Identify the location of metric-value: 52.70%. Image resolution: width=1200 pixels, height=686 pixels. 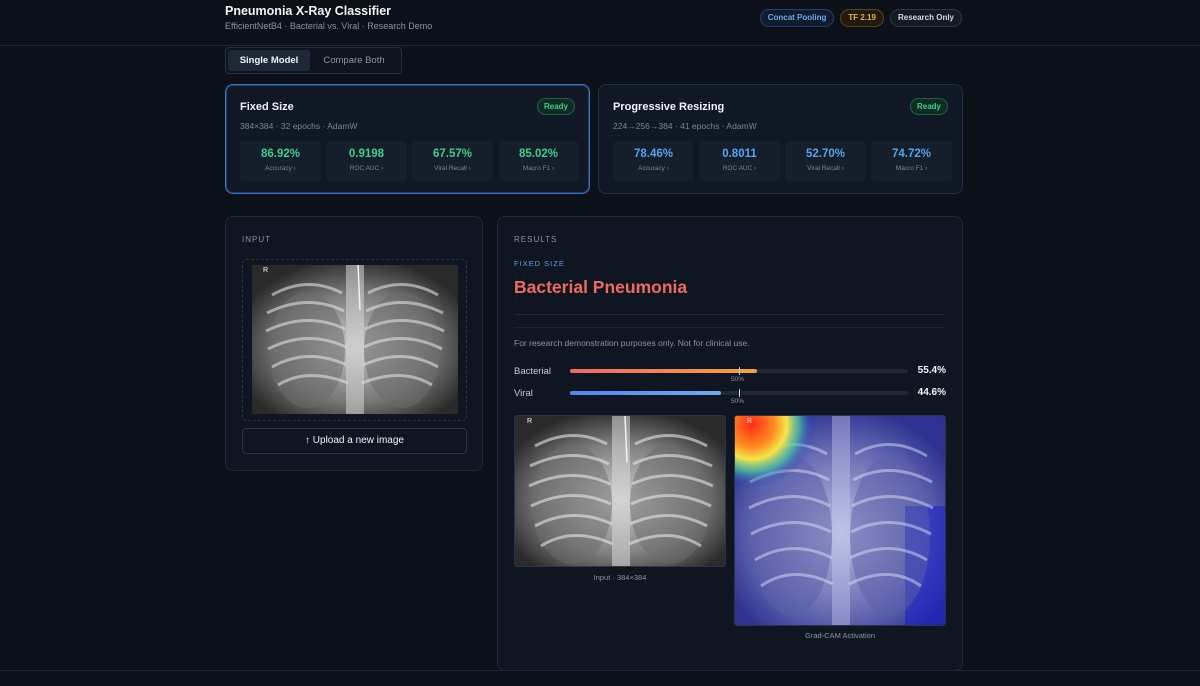
(825, 154).